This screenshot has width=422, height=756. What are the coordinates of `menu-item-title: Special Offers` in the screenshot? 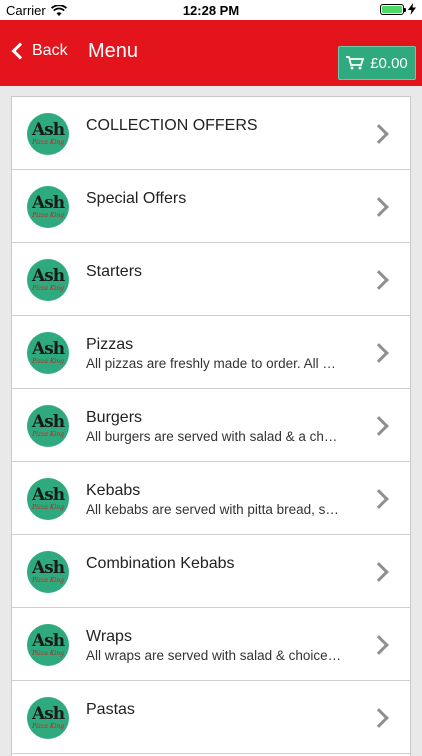 It's located at (136, 198).